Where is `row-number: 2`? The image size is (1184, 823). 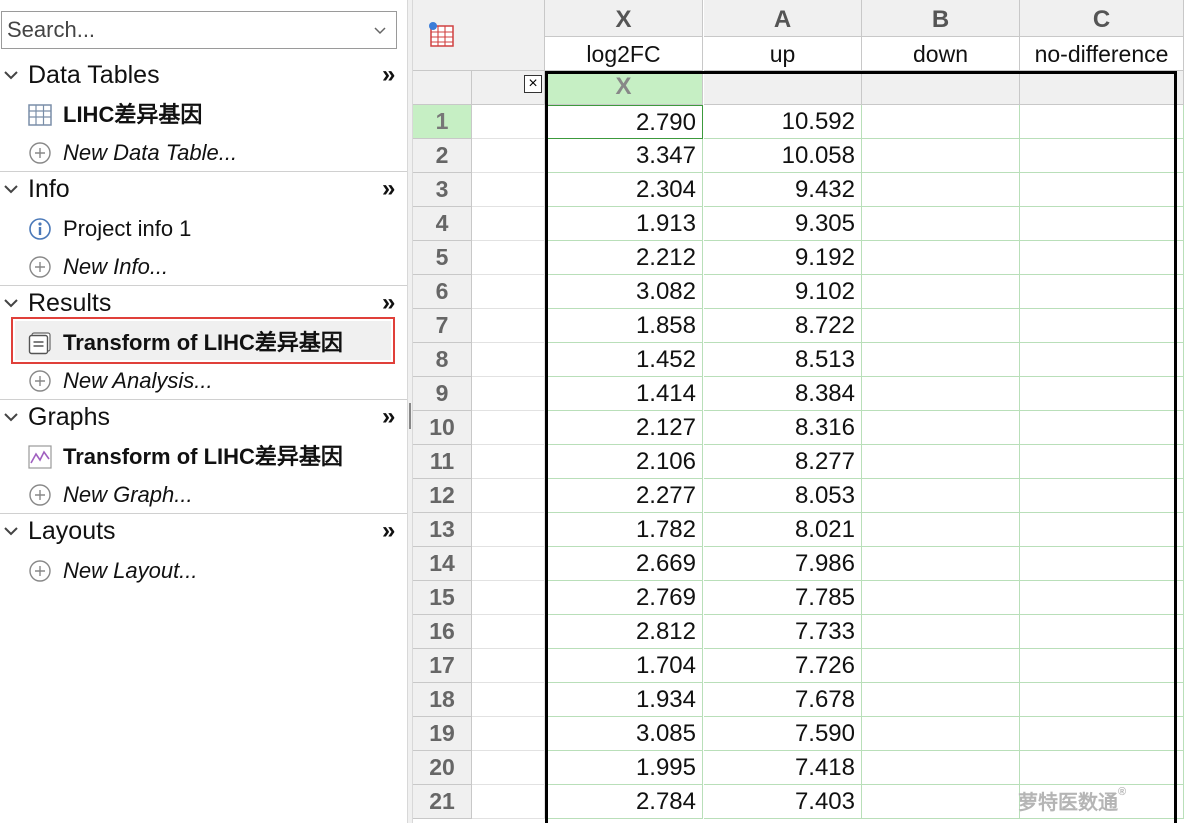
row-number: 2 is located at coordinates (442, 156).